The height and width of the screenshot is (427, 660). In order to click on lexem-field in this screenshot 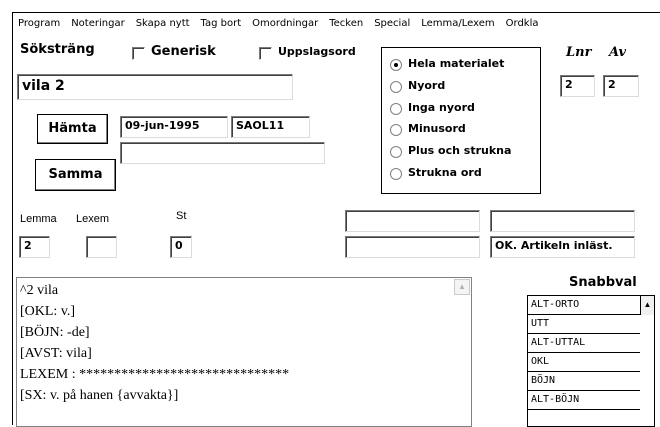, I will do `click(101, 247)`.